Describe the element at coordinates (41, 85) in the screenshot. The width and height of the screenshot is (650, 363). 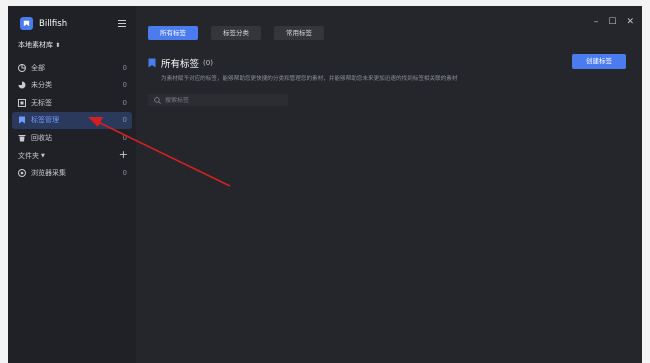
I see `sidebar-item-label: 未分类` at that location.